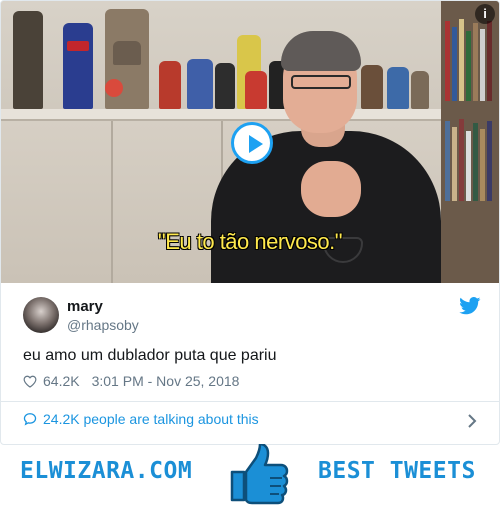 The image size is (500, 511). Describe the element at coordinates (470, 306) in the screenshot. I see `twitter-bird-icon` at that location.